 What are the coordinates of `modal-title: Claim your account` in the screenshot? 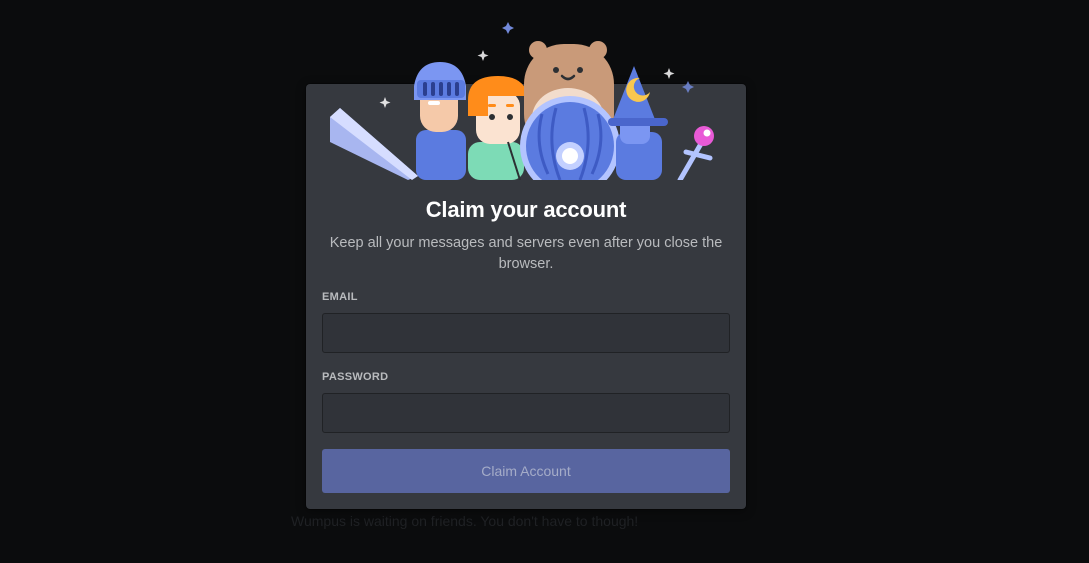 It's located at (526, 209).